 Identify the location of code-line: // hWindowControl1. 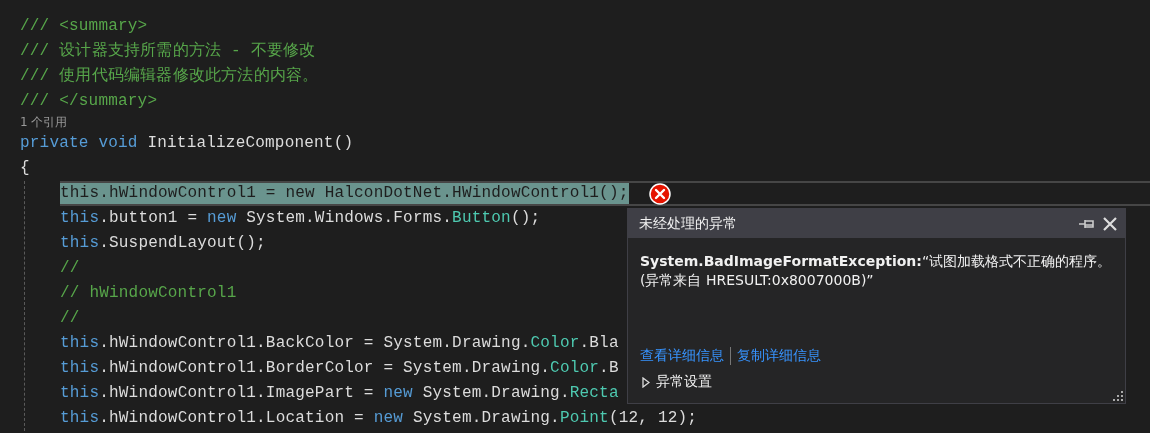
(148, 293).